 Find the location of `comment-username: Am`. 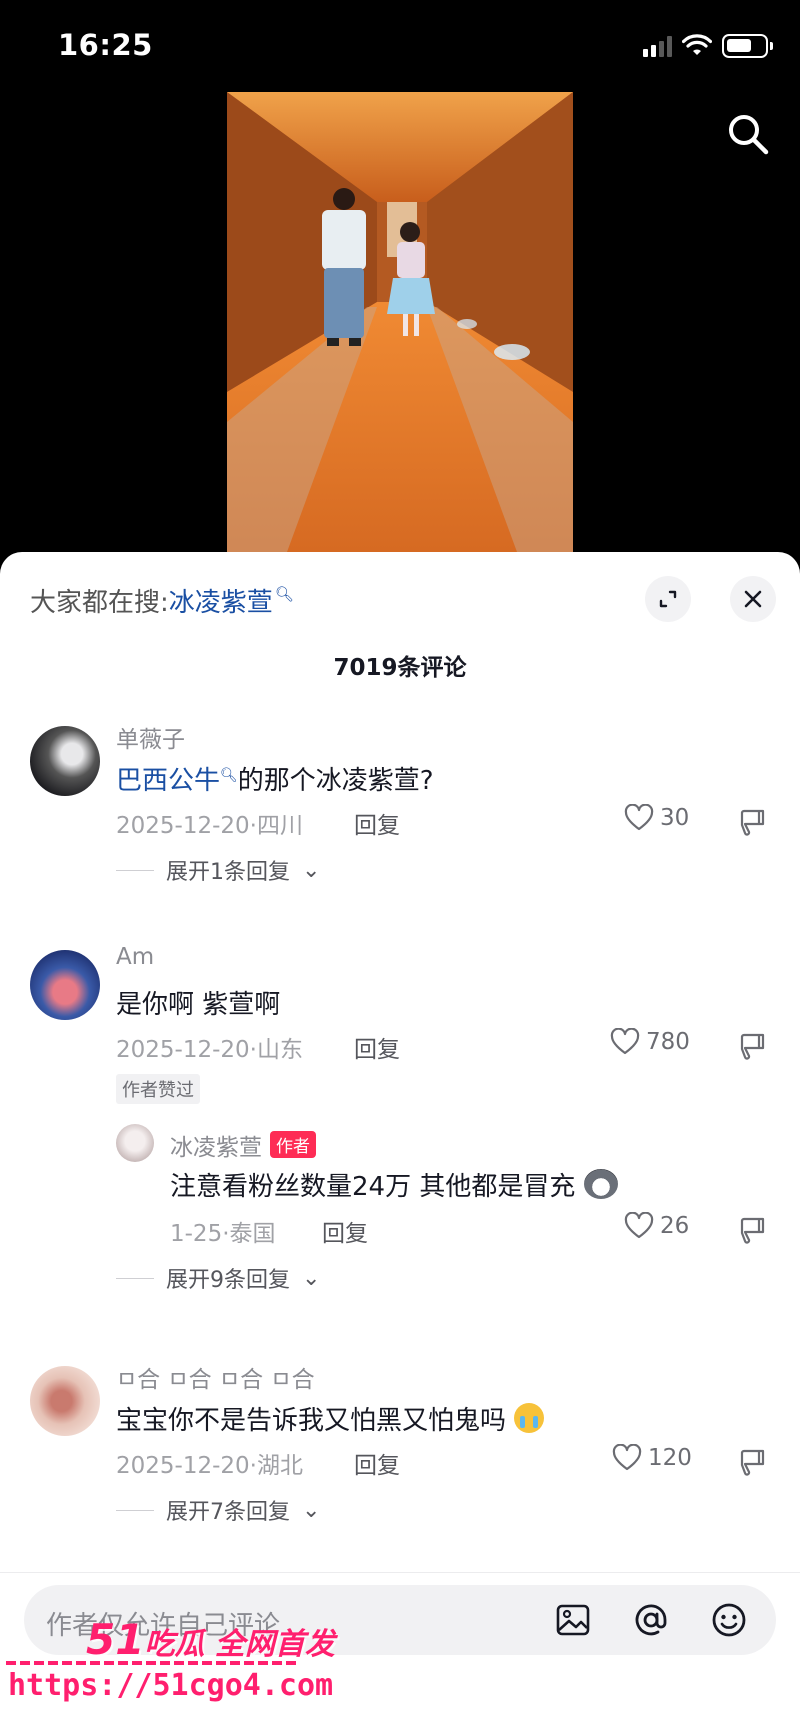

comment-username: Am is located at coordinates (135, 957).